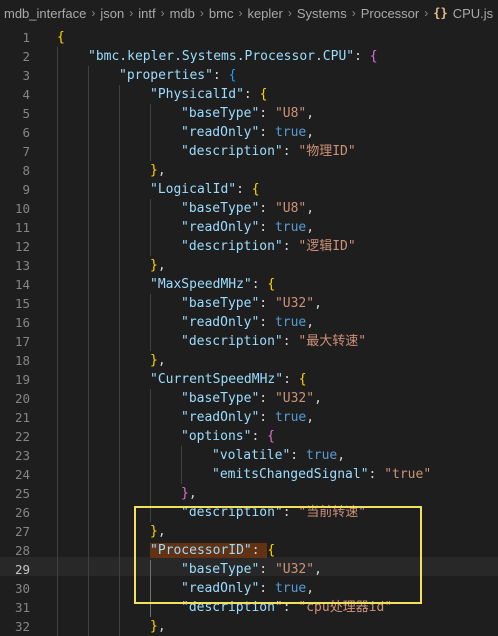 This screenshot has height=636, width=498. What do you see at coordinates (251, 398) in the screenshot?
I see `code-text: "baseType": "U32",` at bounding box center [251, 398].